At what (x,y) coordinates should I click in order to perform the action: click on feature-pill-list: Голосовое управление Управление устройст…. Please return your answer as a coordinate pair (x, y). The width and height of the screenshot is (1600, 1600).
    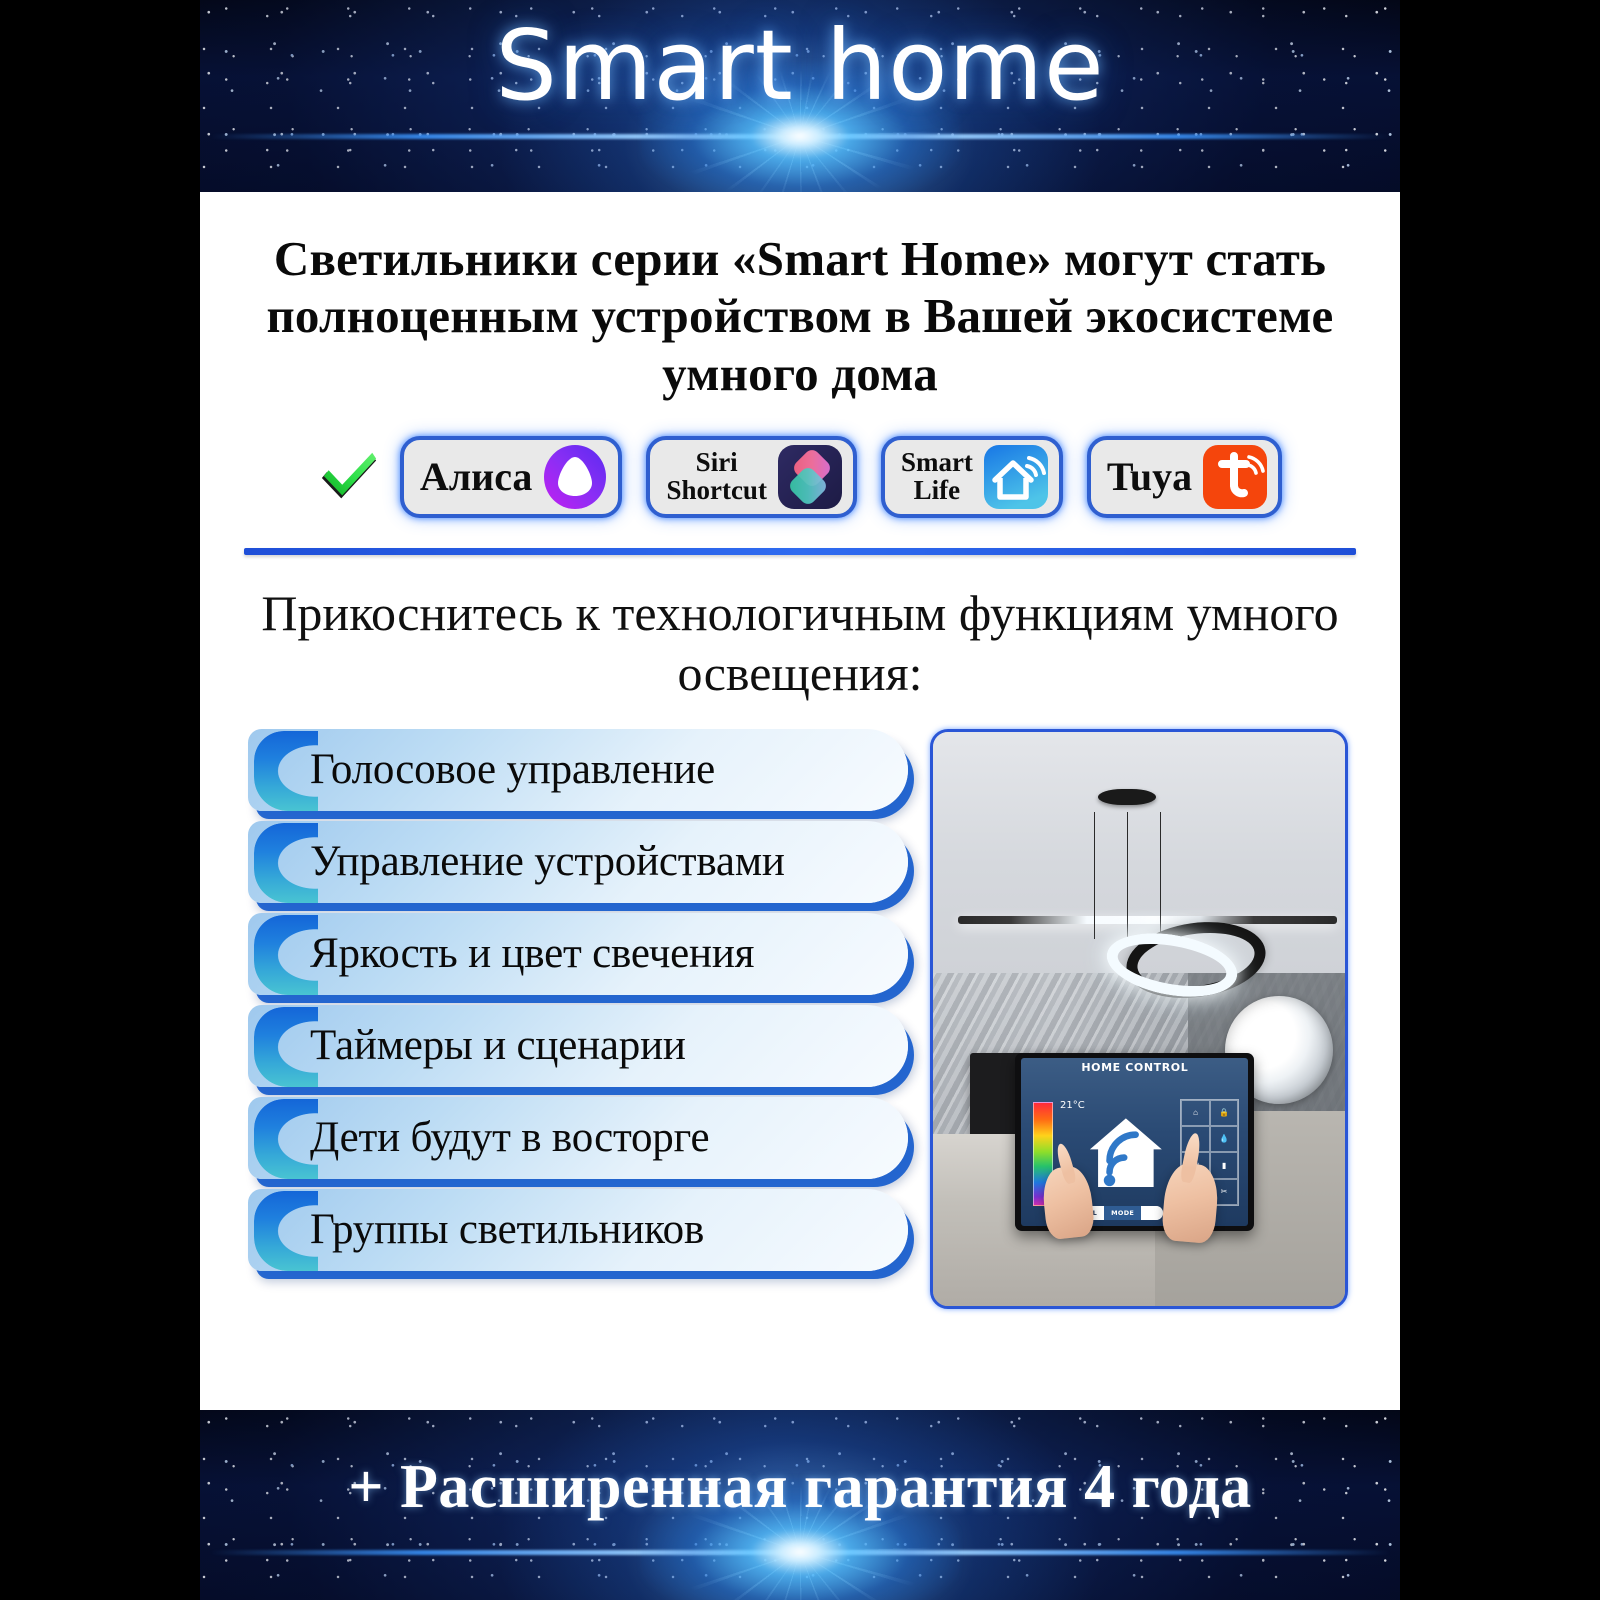
    Looking at the image, I should click on (578, 999).